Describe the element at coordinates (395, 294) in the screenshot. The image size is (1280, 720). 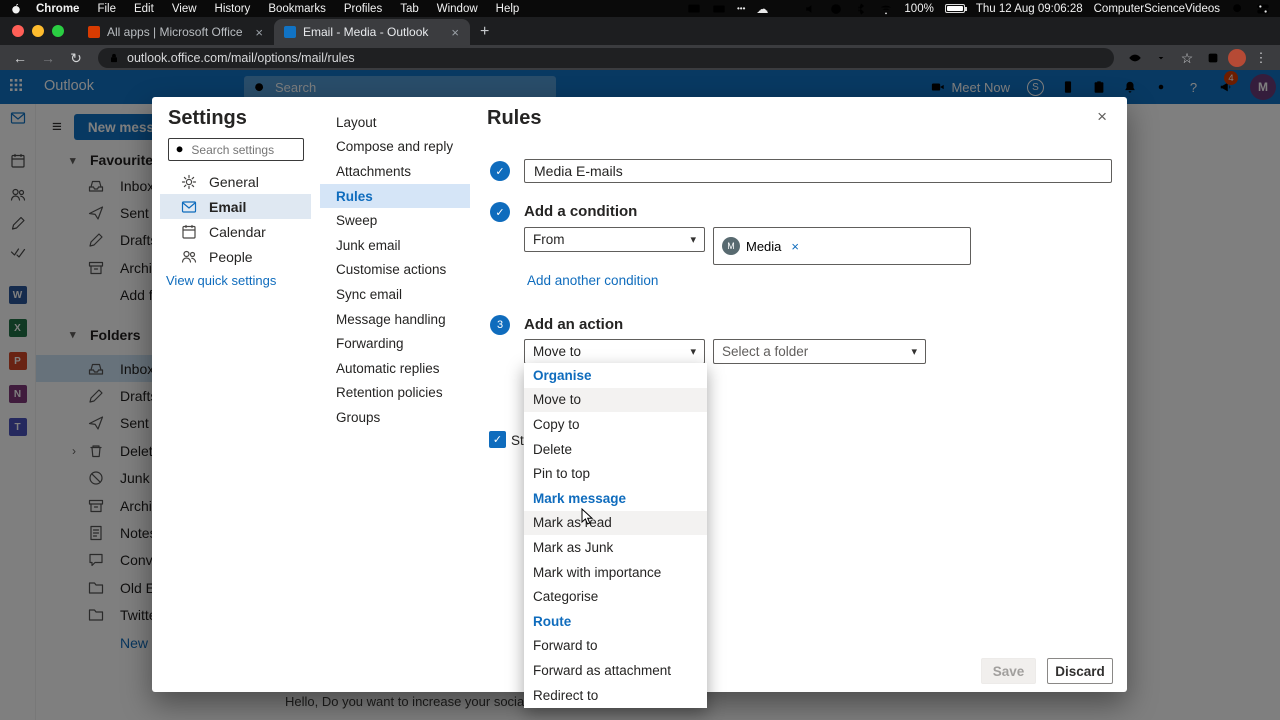
I see `section-sync-email: Sync email` at that location.